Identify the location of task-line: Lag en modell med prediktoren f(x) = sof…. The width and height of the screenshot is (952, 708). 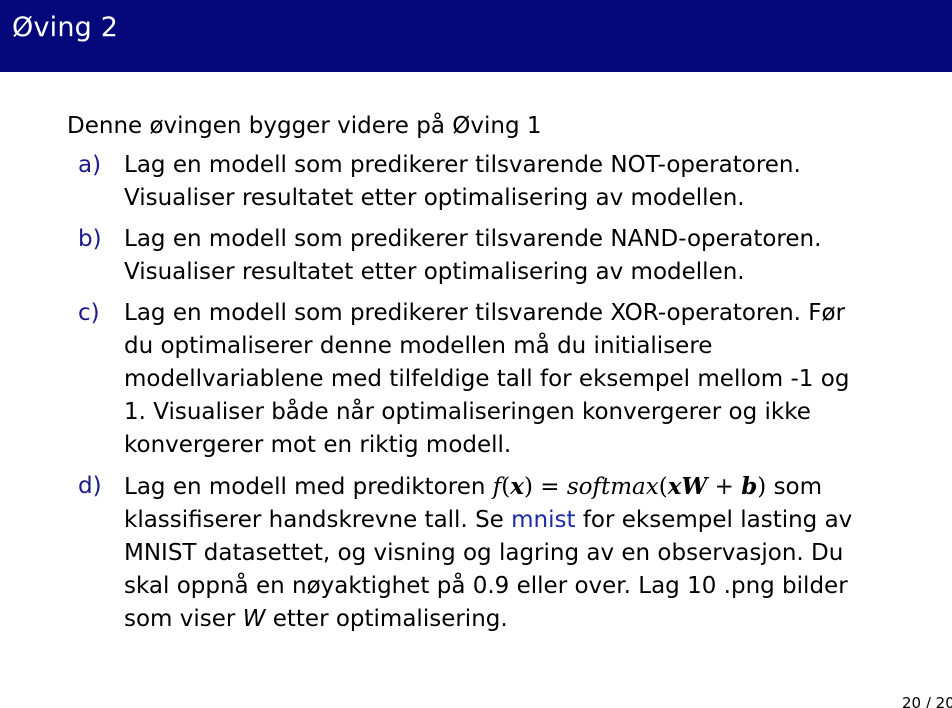
(516, 487).